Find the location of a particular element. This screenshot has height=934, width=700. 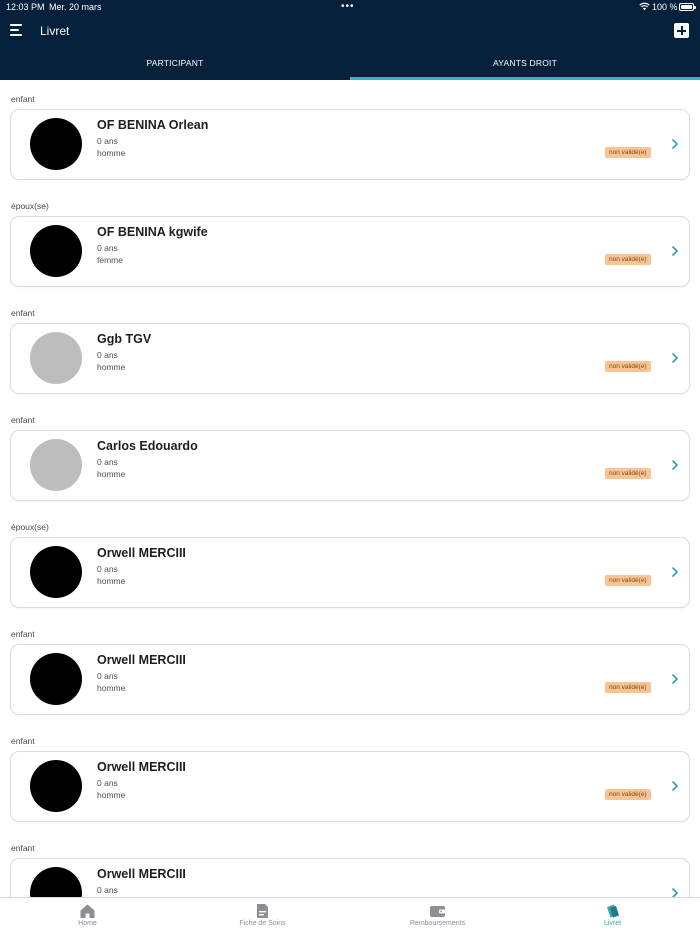

wallet-icon is located at coordinates (437, 911).